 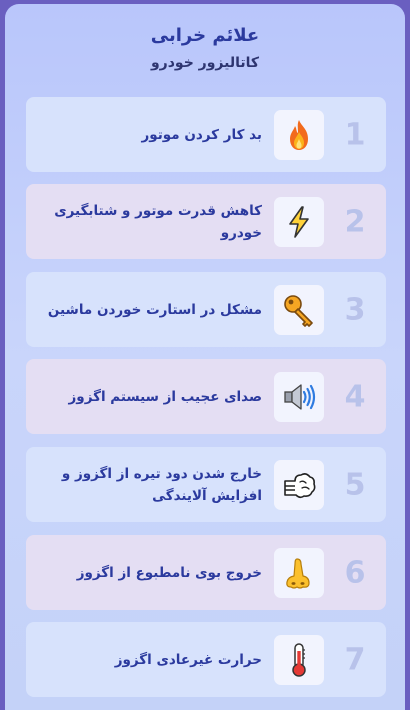 I want to click on page-title: علائم خرابی, so click(x=205, y=35).